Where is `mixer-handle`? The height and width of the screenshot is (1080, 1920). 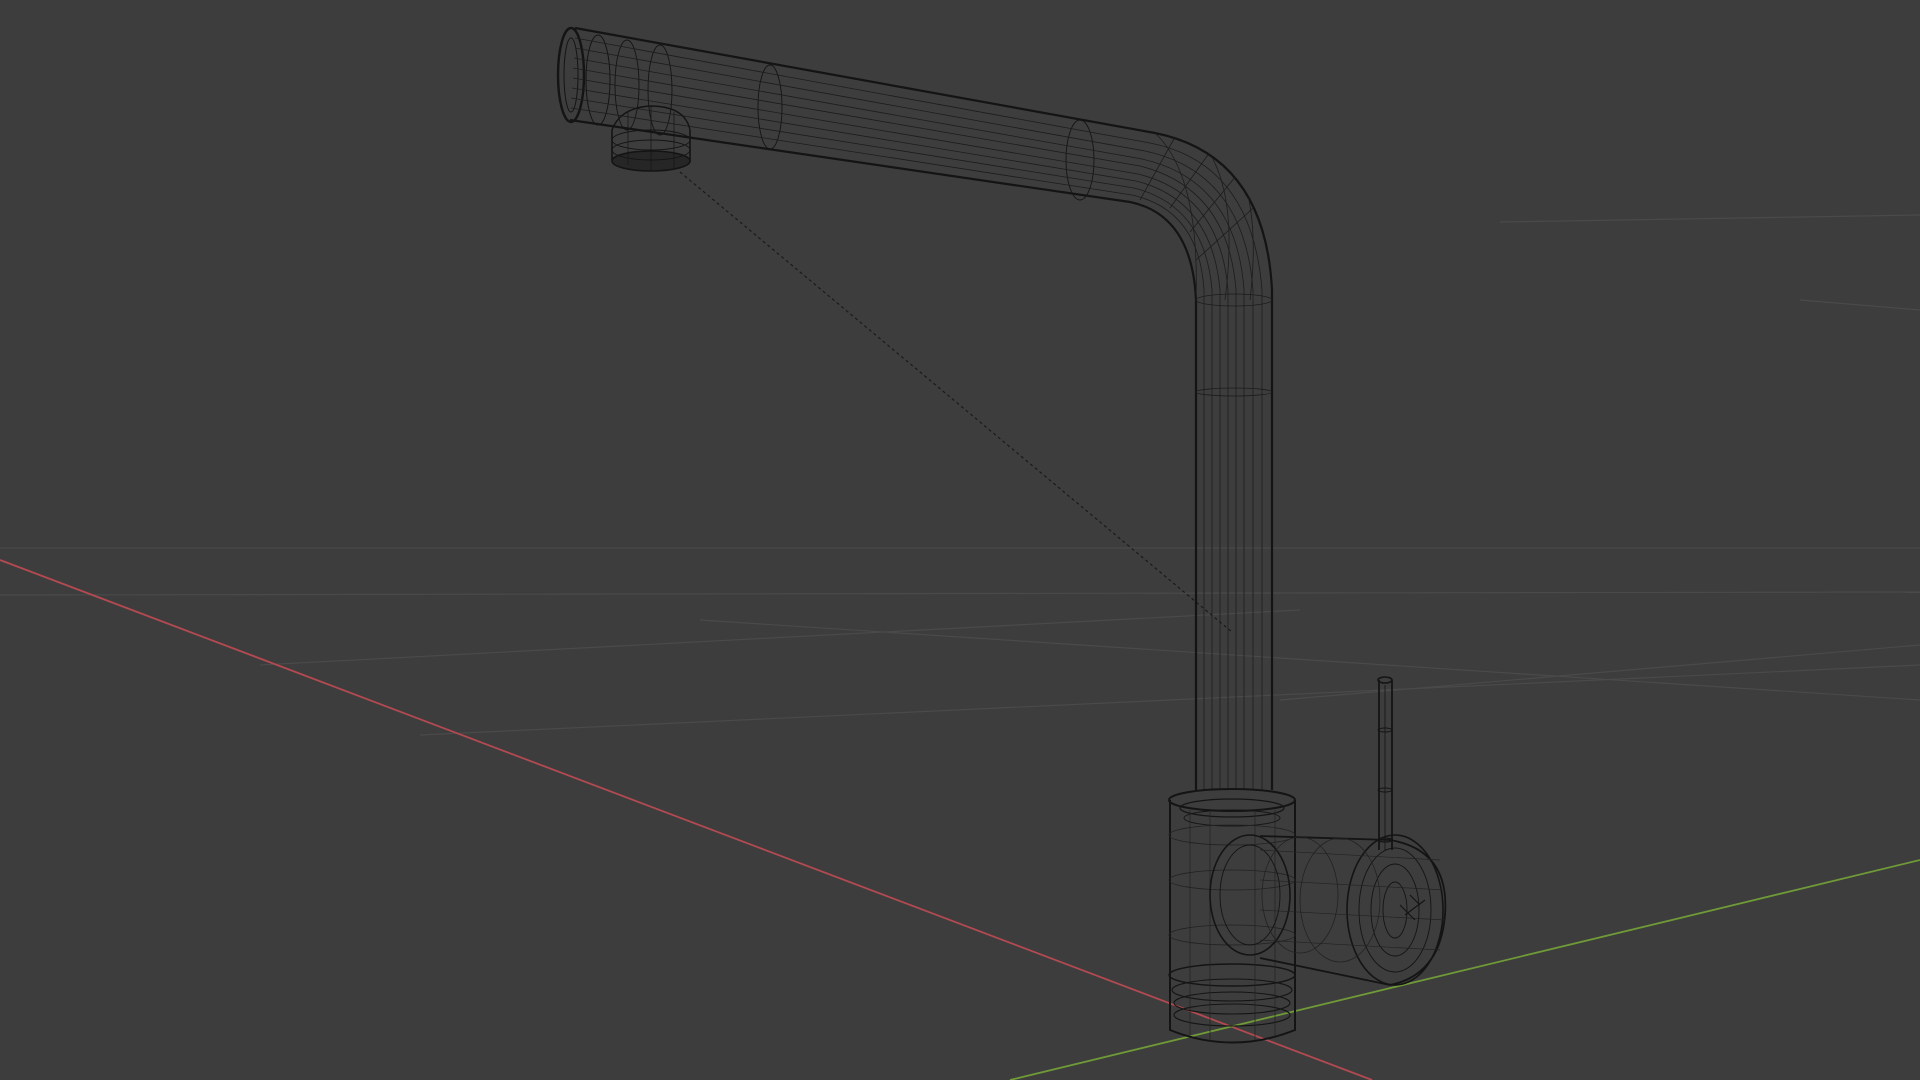 mixer-handle is located at coordinates (1328, 910).